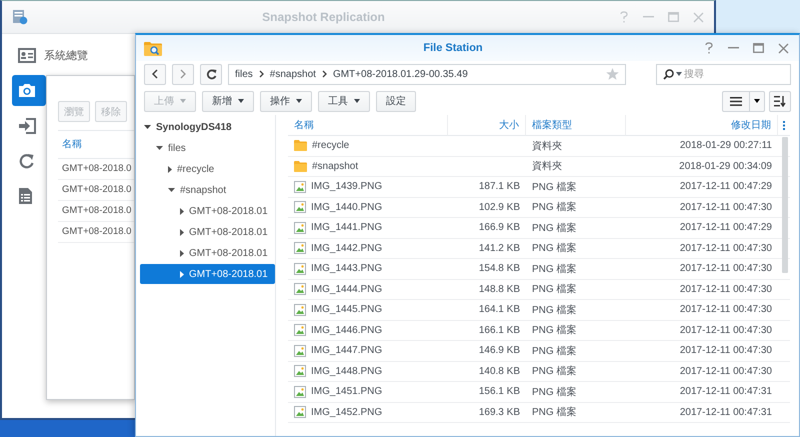  I want to click on sort-button, so click(780, 101).